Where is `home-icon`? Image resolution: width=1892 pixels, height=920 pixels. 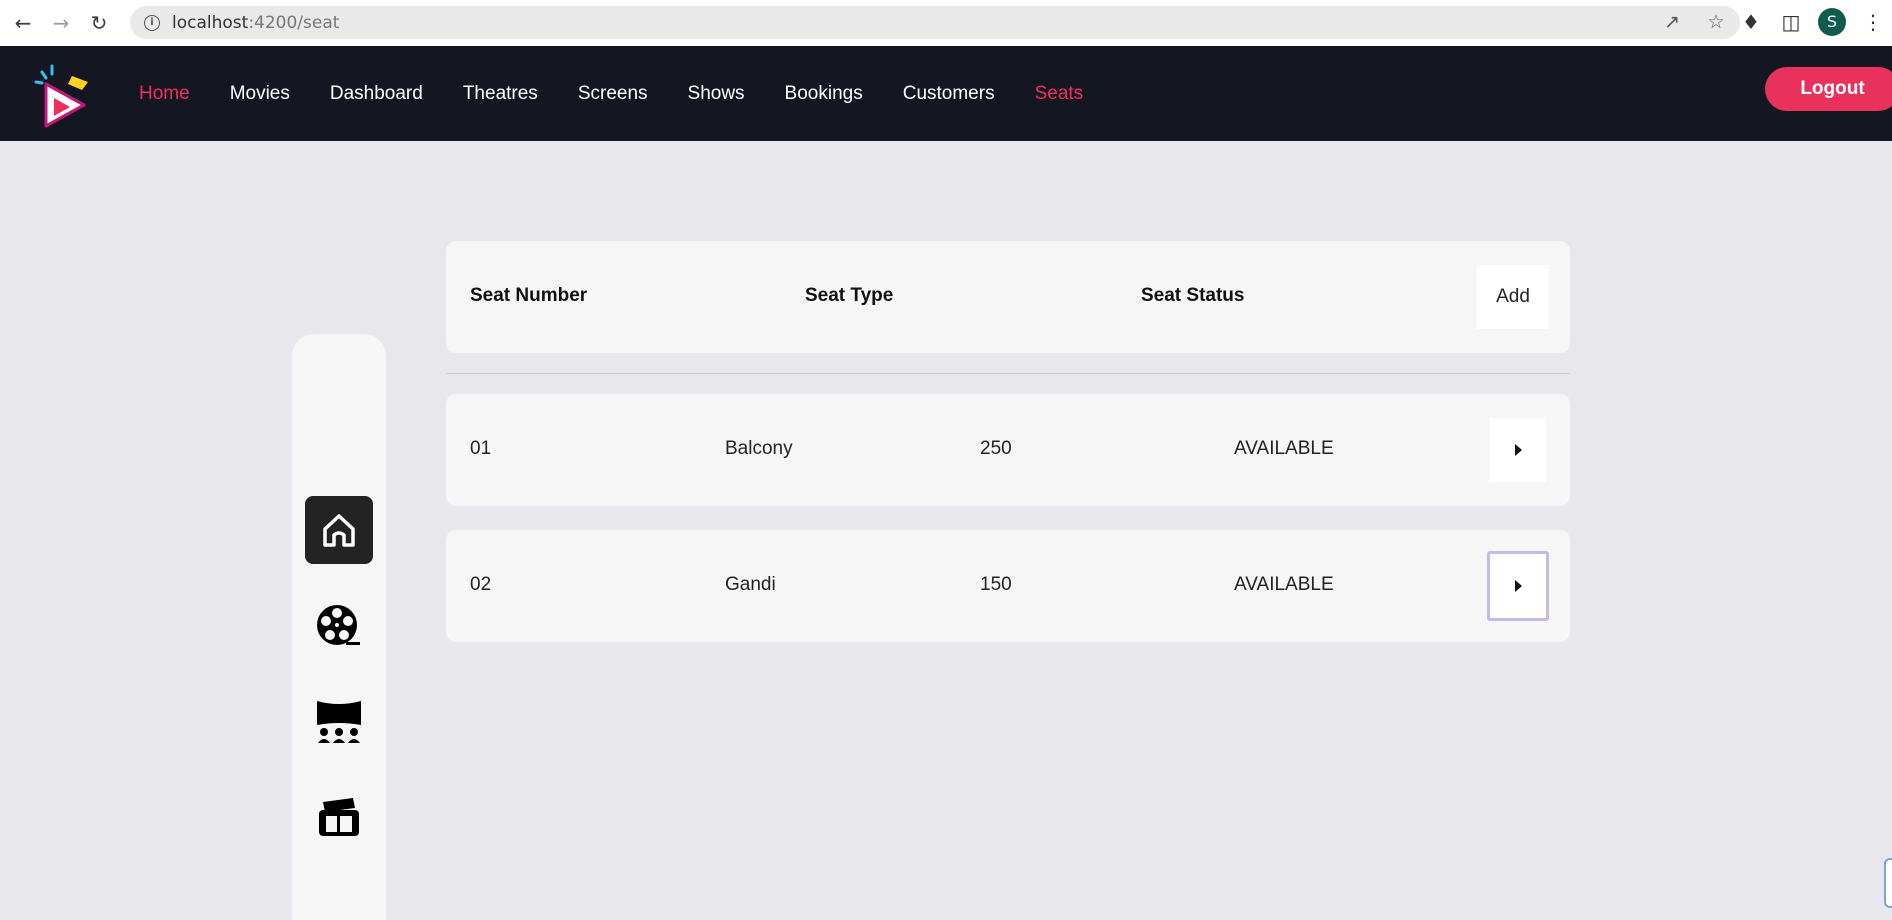 home-icon is located at coordinates (339, 530).